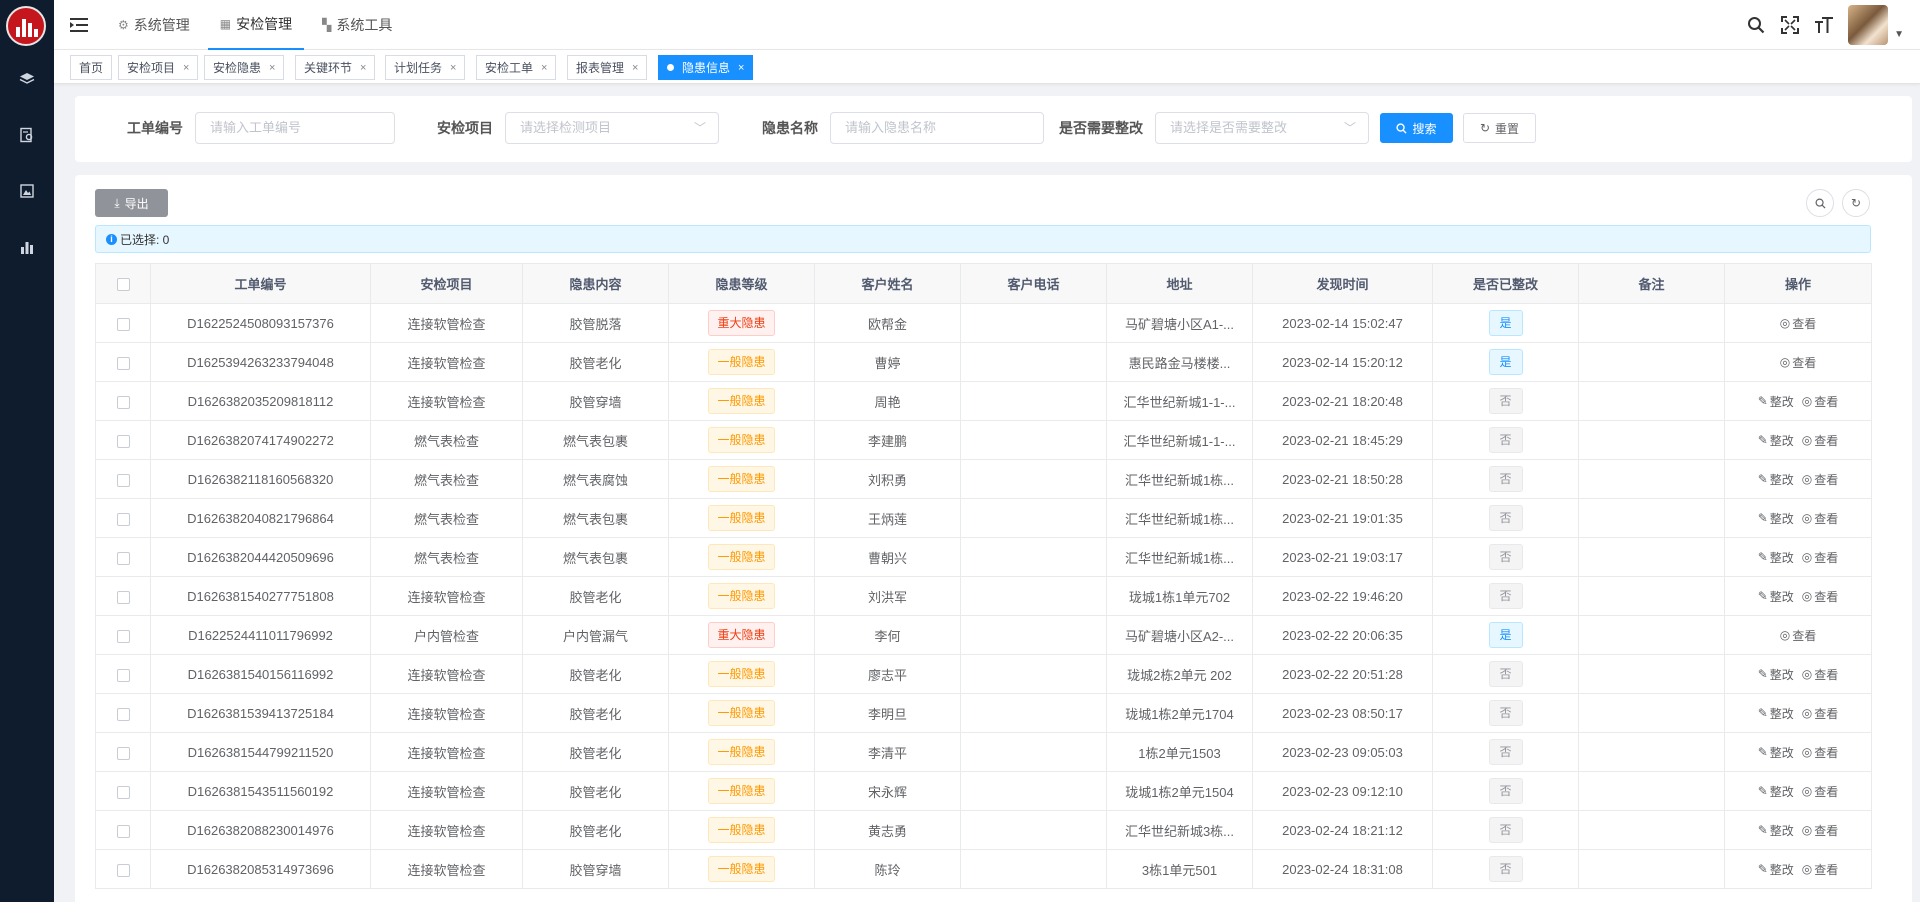  What do you see at coordinates (27, 247) in the screenshot?
I see `bar-chart-icon` at bounding box center [27, 247].